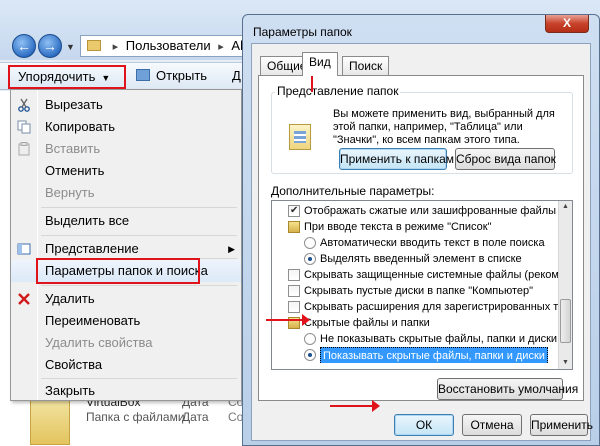 The width and height of the screenshot is (600, 446). What do you see at coordinates (70, 390) in the screenshot?
I see `menu-item-label: Закрыть` at bounding box center [70, 390].